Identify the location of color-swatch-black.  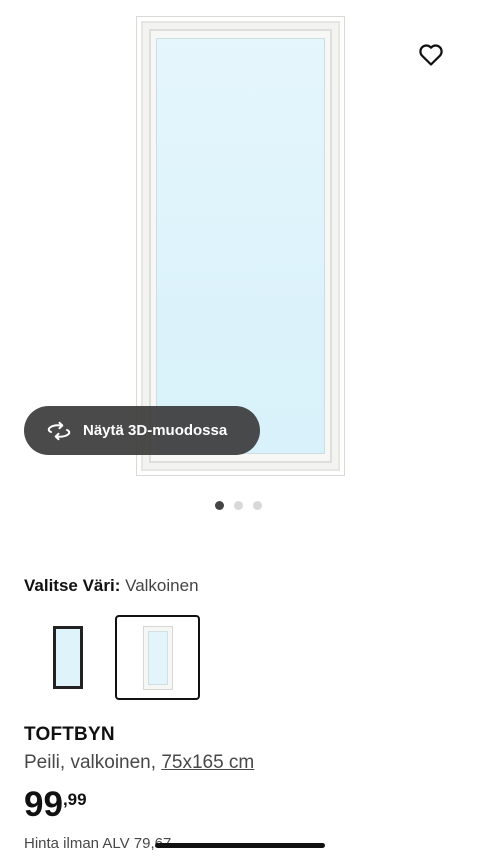
(67, 657).